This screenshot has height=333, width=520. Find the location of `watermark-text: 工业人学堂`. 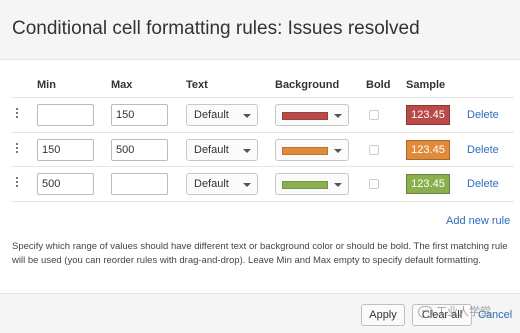

watermark-text: 工业人学堂 is located at coordinates (463, 312).